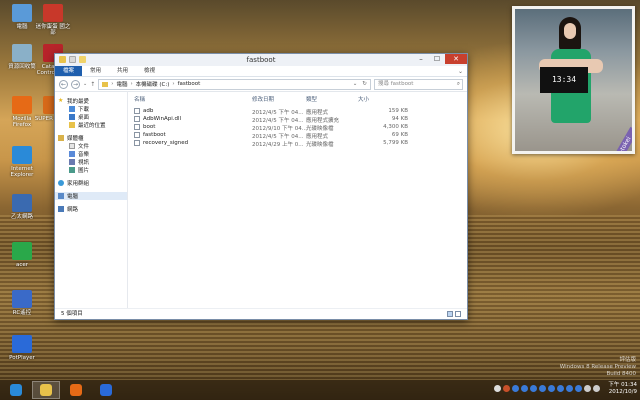 This screenshot has width=640, height=400. I want to click on window-title: fastboot, so click(261, 60).